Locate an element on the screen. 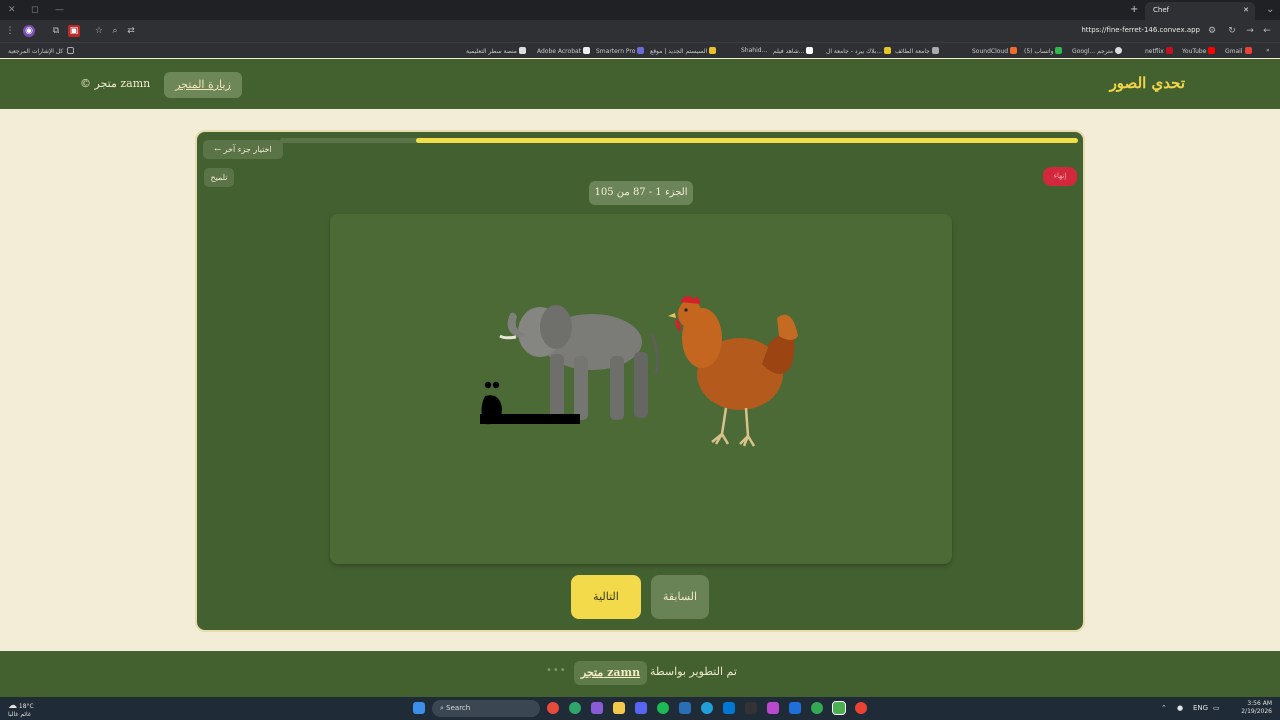 This screenshot has height=720, width=1280. new-tab-icon: + is located at coordinates (1134, 9).